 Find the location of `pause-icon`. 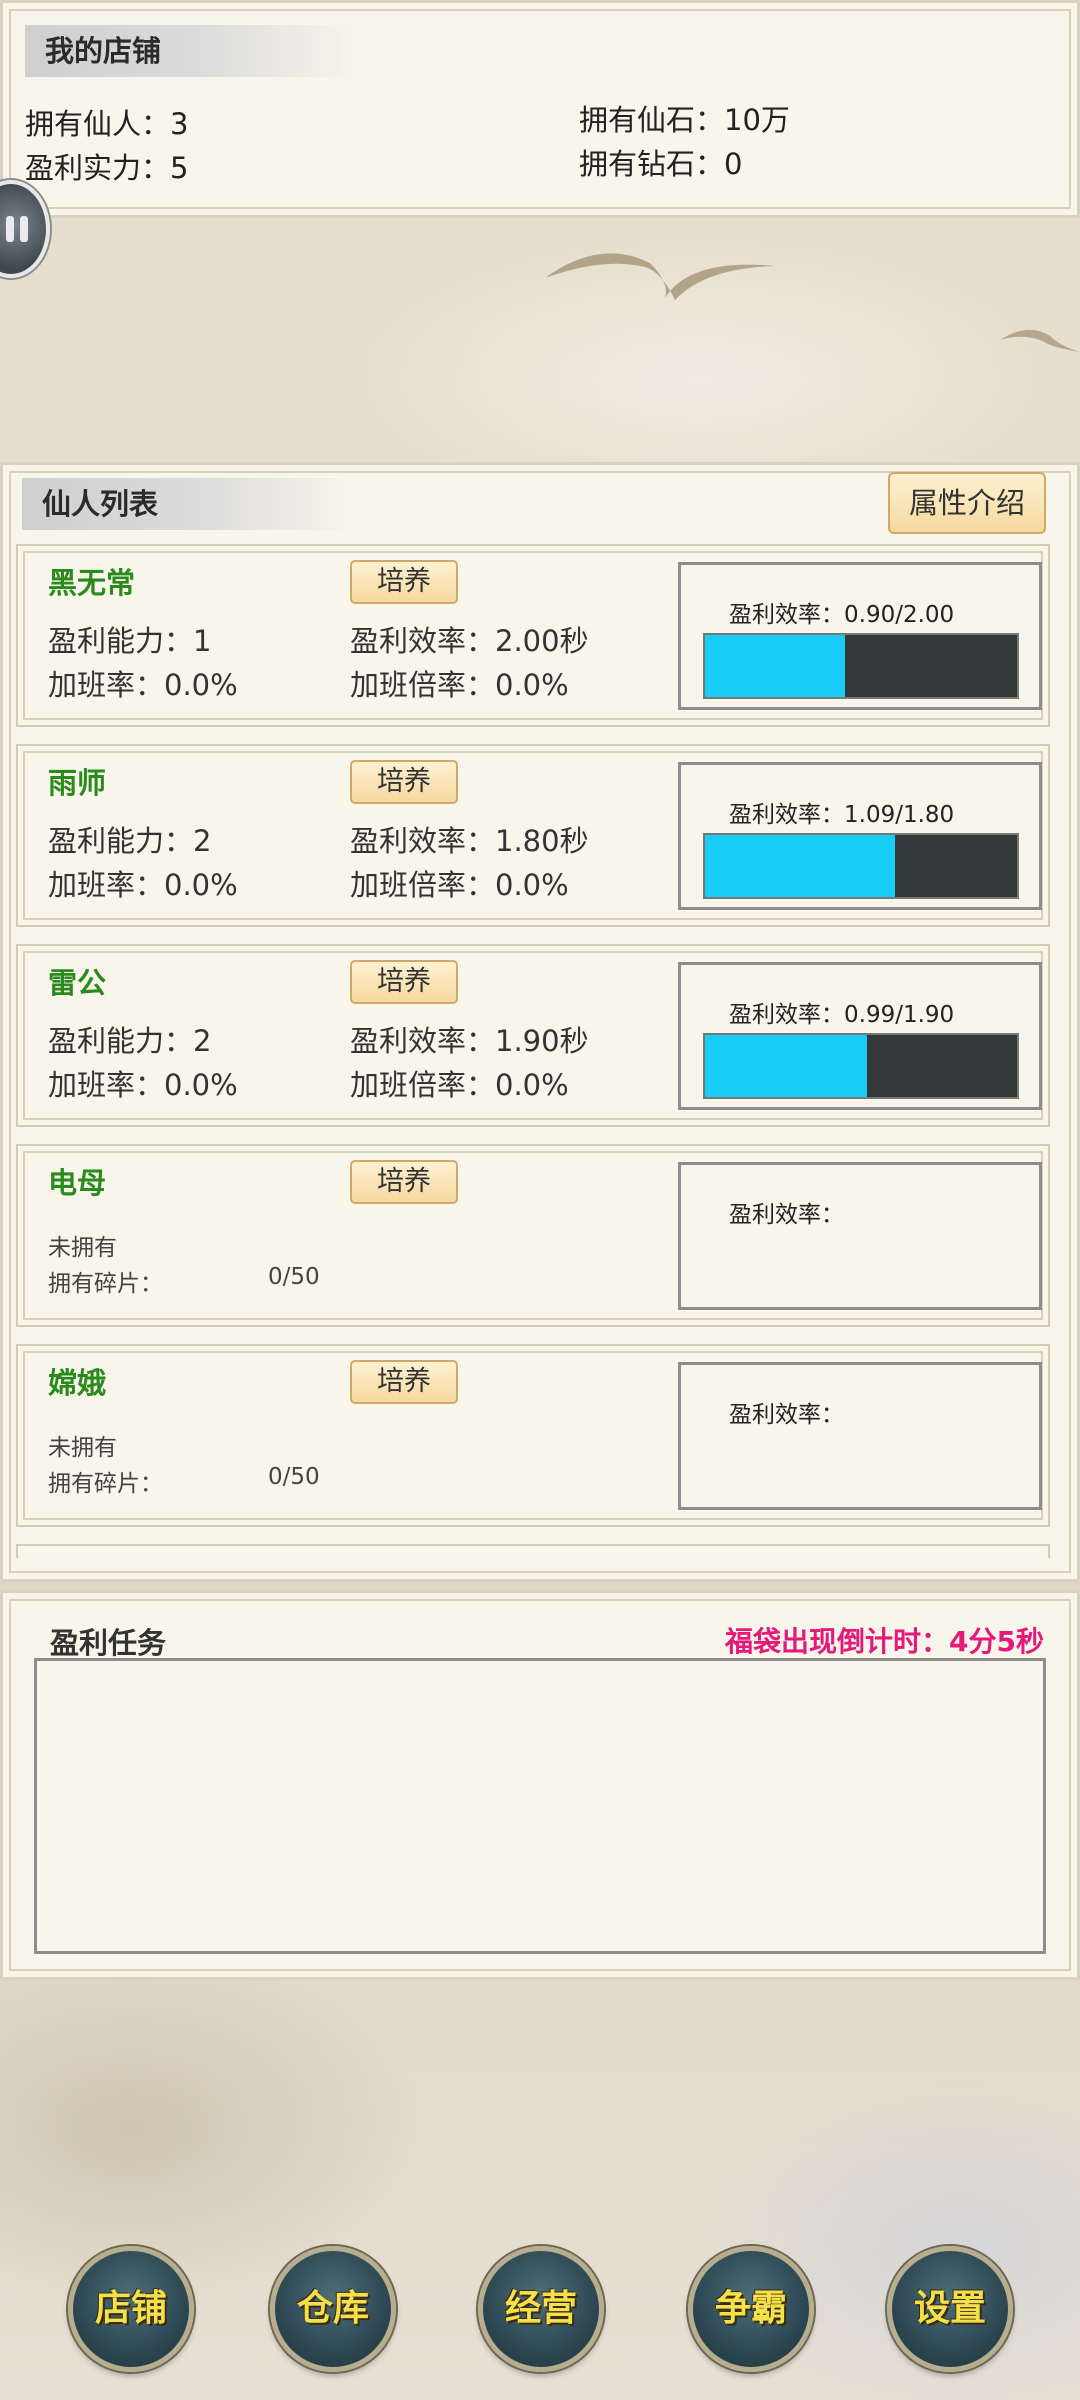

pause-icon is located at coordinates (10, 229).